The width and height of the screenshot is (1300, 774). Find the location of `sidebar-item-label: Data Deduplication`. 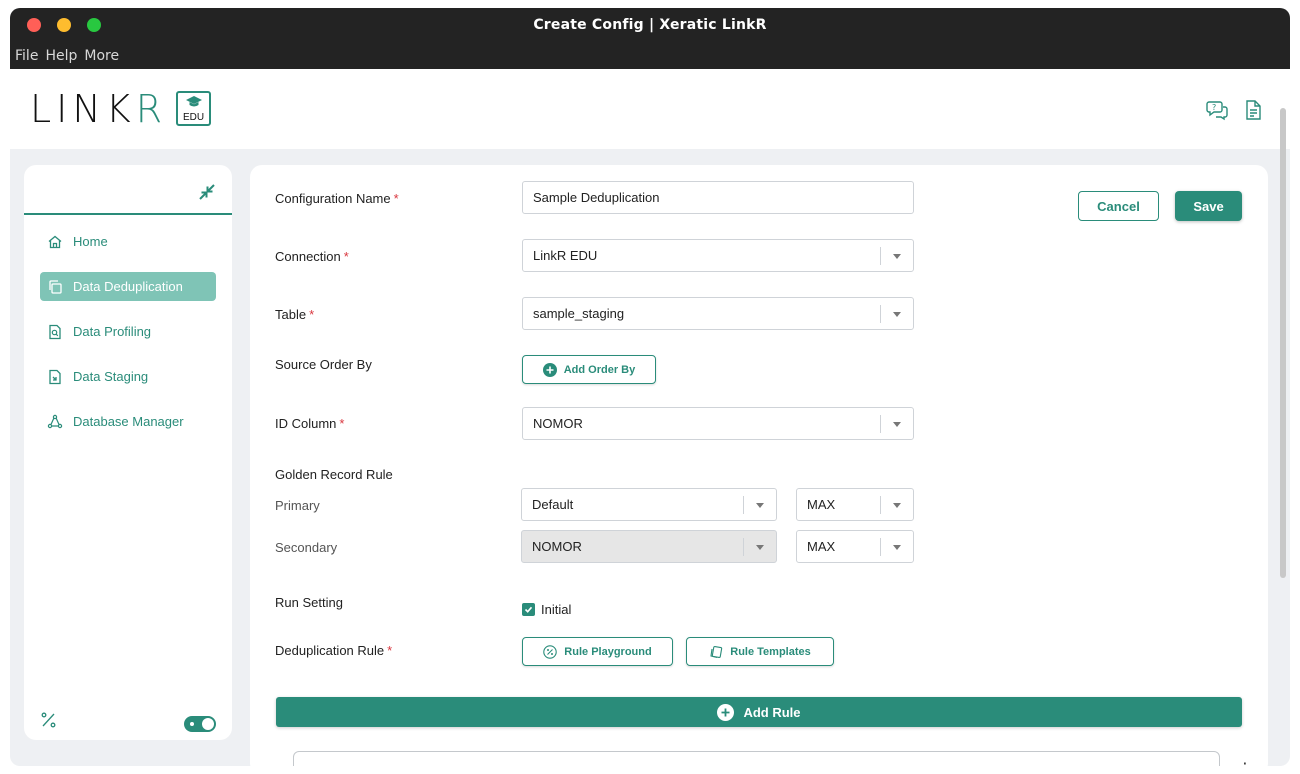

sidebar-item-label: Data Deduplication is located at coordinates (128, 286).